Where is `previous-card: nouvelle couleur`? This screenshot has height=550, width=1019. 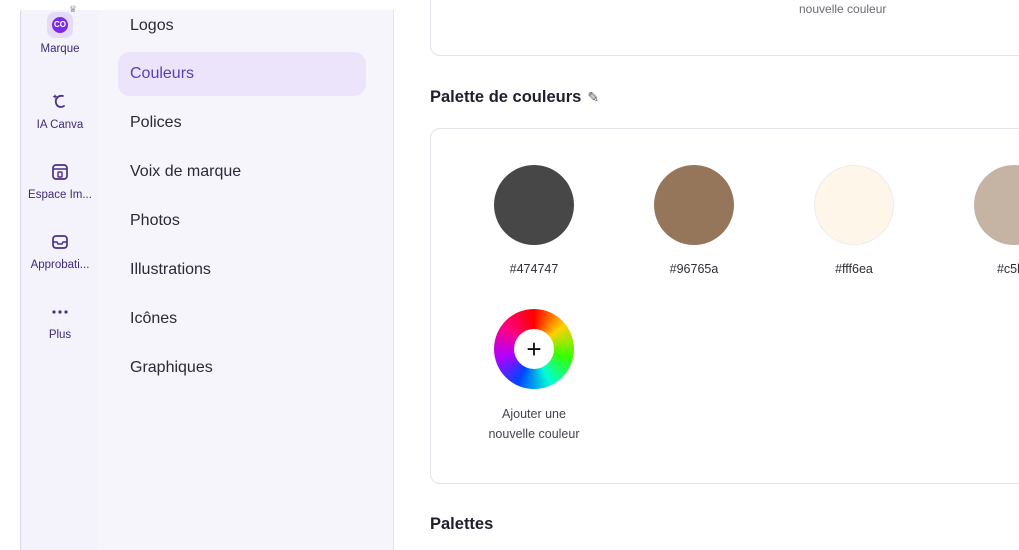
previous-card: nouvelle couleur is located at coordinates (724, 28).